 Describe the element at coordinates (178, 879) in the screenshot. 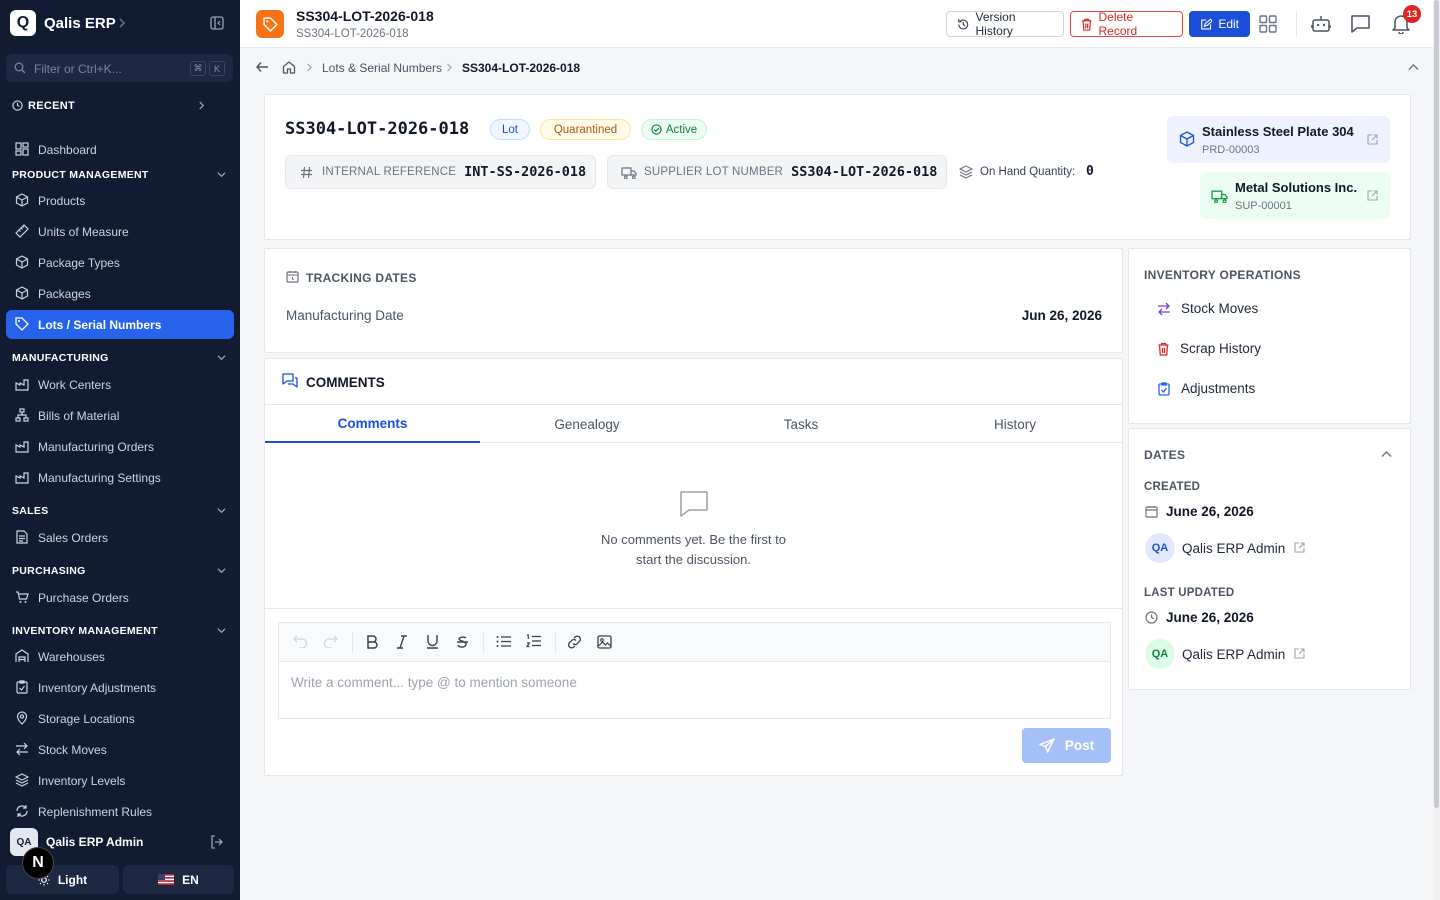

I see `language-button: EN` at that location.